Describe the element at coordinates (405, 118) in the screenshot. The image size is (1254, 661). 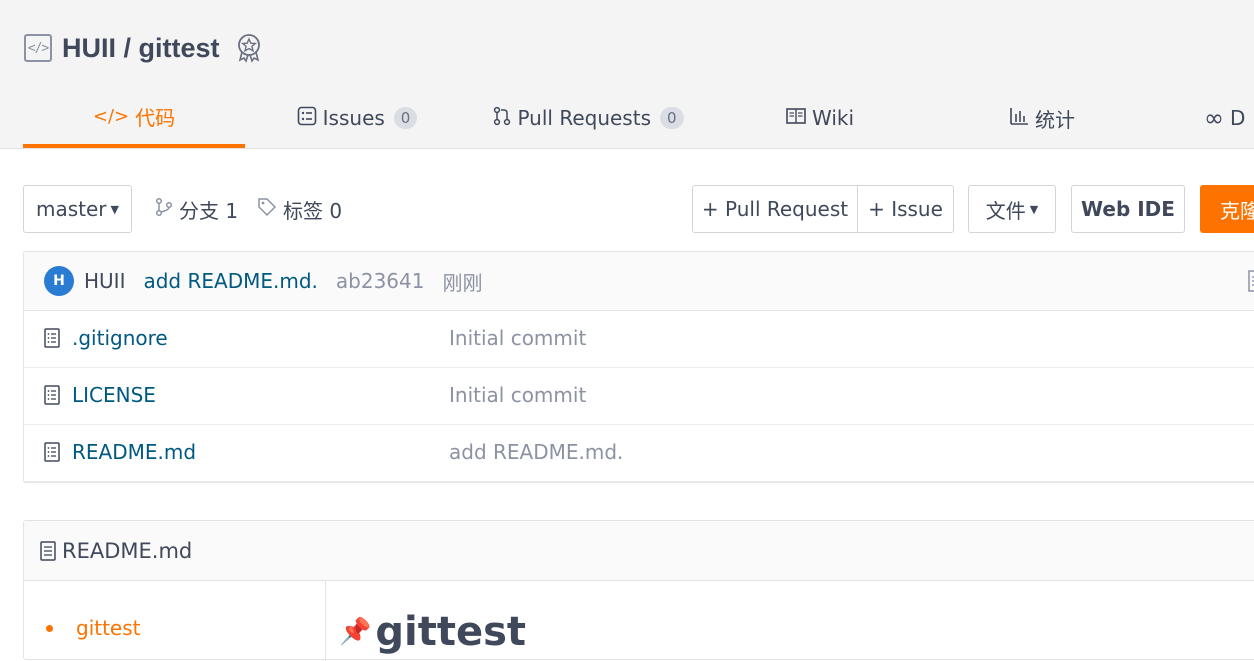
I see `issues-count-badge: 0` at that location.